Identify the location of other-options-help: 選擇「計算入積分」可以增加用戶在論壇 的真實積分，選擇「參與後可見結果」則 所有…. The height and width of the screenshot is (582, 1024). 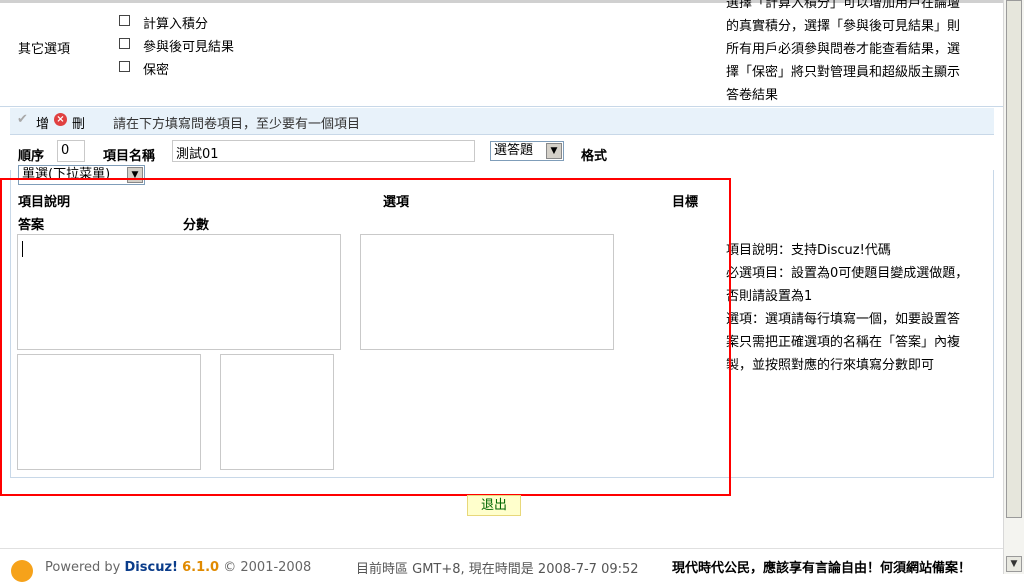
(857, 53).